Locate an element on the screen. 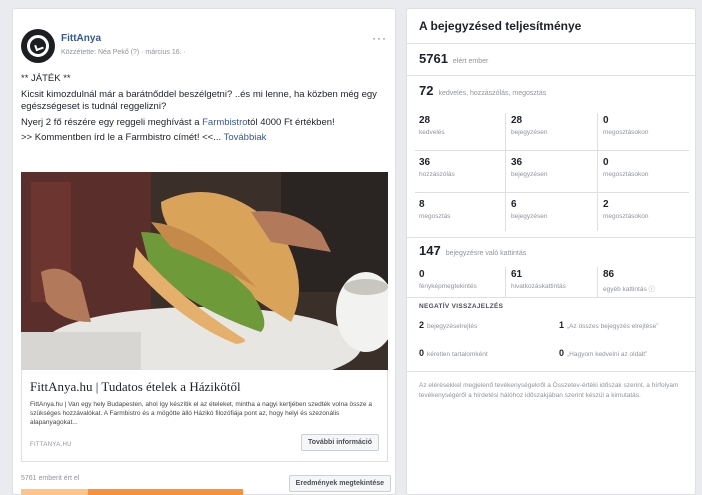  grid-cell: 36 hozzászólás is located at coordinates (460, 171).